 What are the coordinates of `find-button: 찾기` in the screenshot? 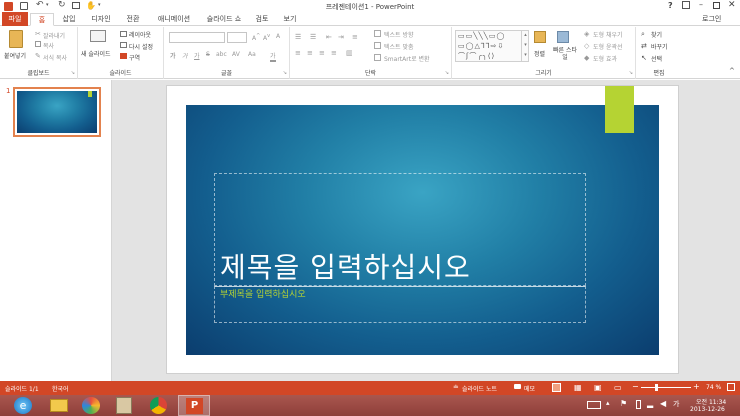 It's located at (656, 34).